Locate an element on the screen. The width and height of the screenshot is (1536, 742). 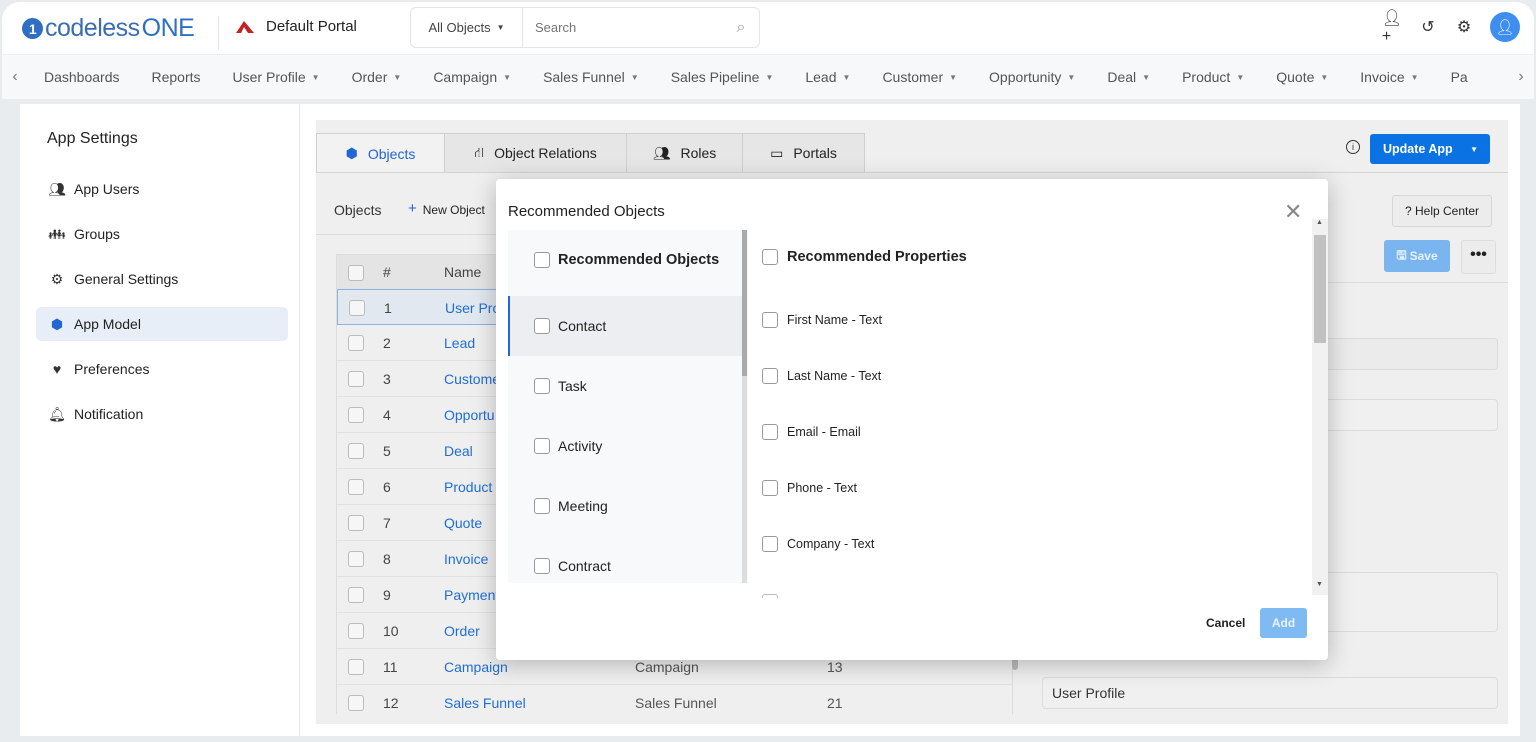
tab-portals: ▭ Portals is located at coordinates (803, 153).